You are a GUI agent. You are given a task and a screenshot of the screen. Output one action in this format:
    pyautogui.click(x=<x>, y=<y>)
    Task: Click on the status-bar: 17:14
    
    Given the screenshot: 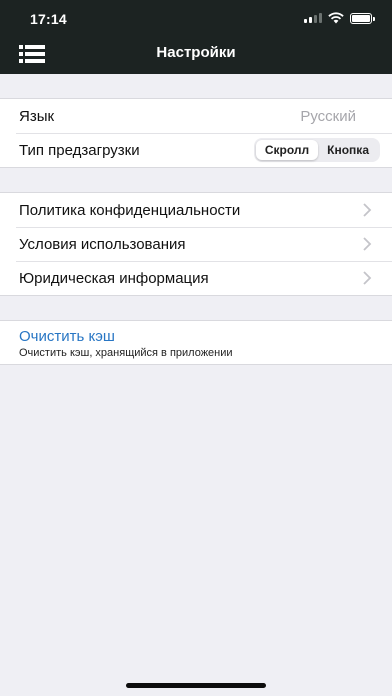 What is the action you would take?
    pyautogui.click(x=196, y=17)
    